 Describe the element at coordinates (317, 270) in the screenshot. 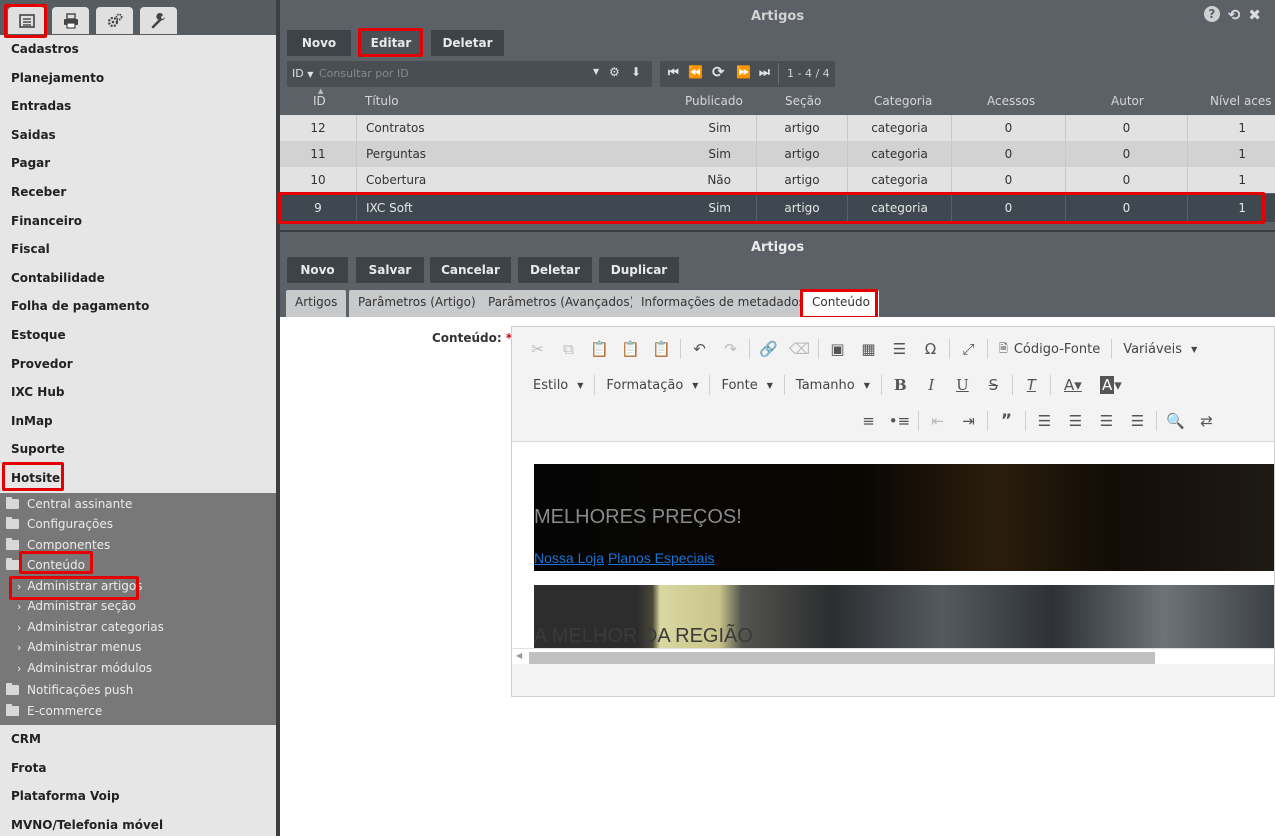

I see `form-new-button: Novo` at that location.